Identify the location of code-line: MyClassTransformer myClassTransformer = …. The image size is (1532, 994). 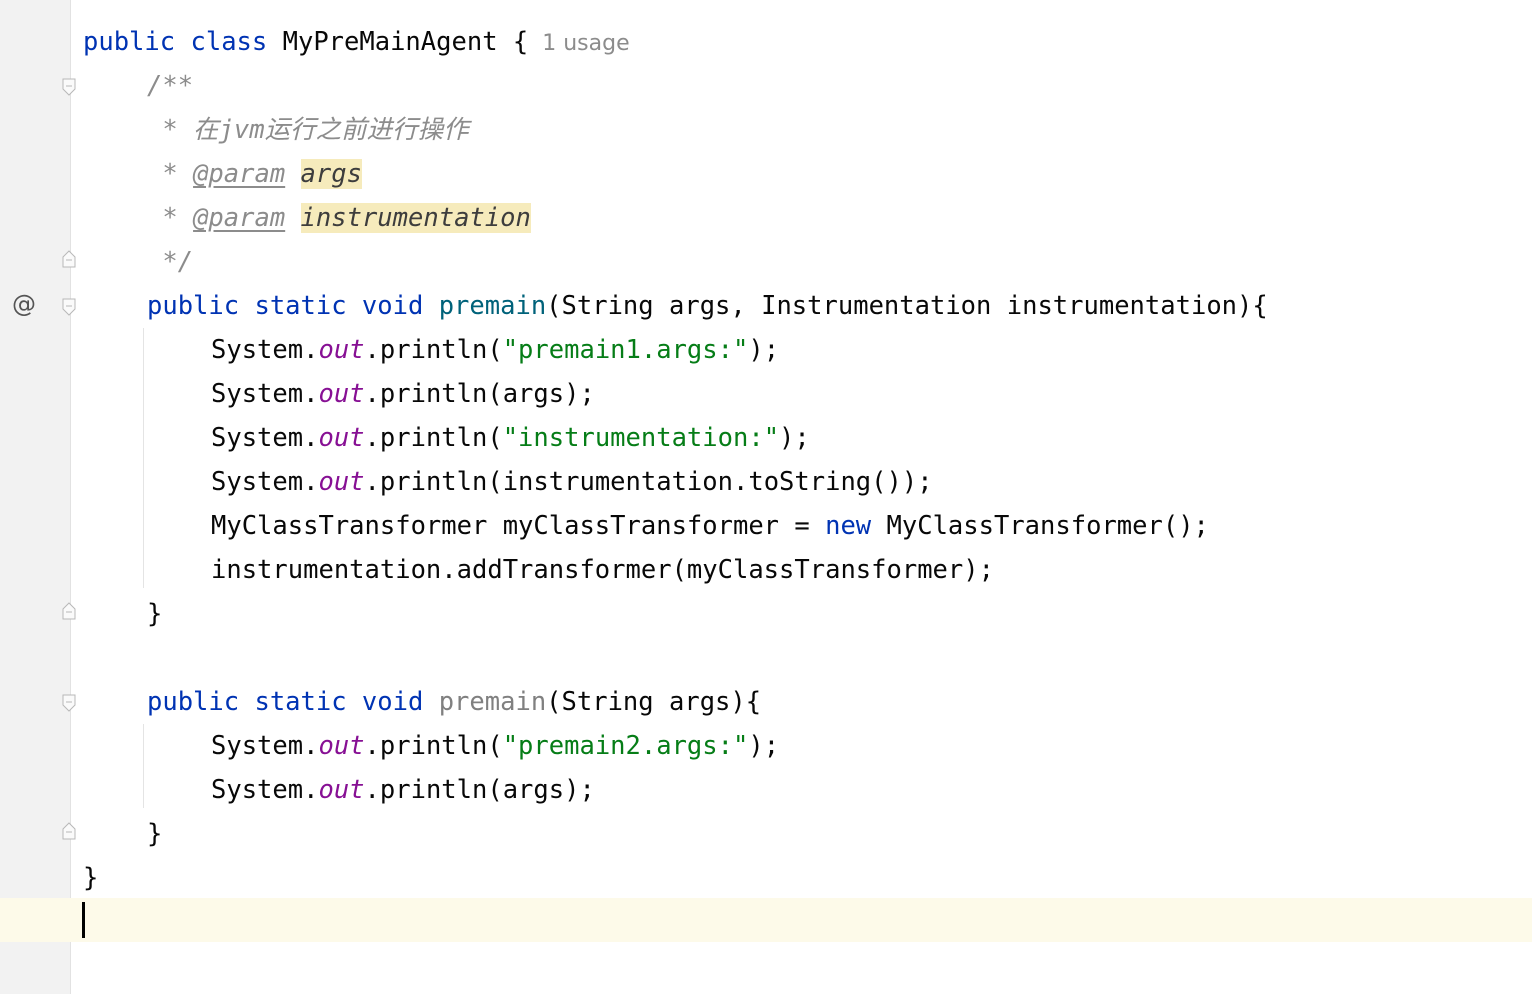
(710, 526).